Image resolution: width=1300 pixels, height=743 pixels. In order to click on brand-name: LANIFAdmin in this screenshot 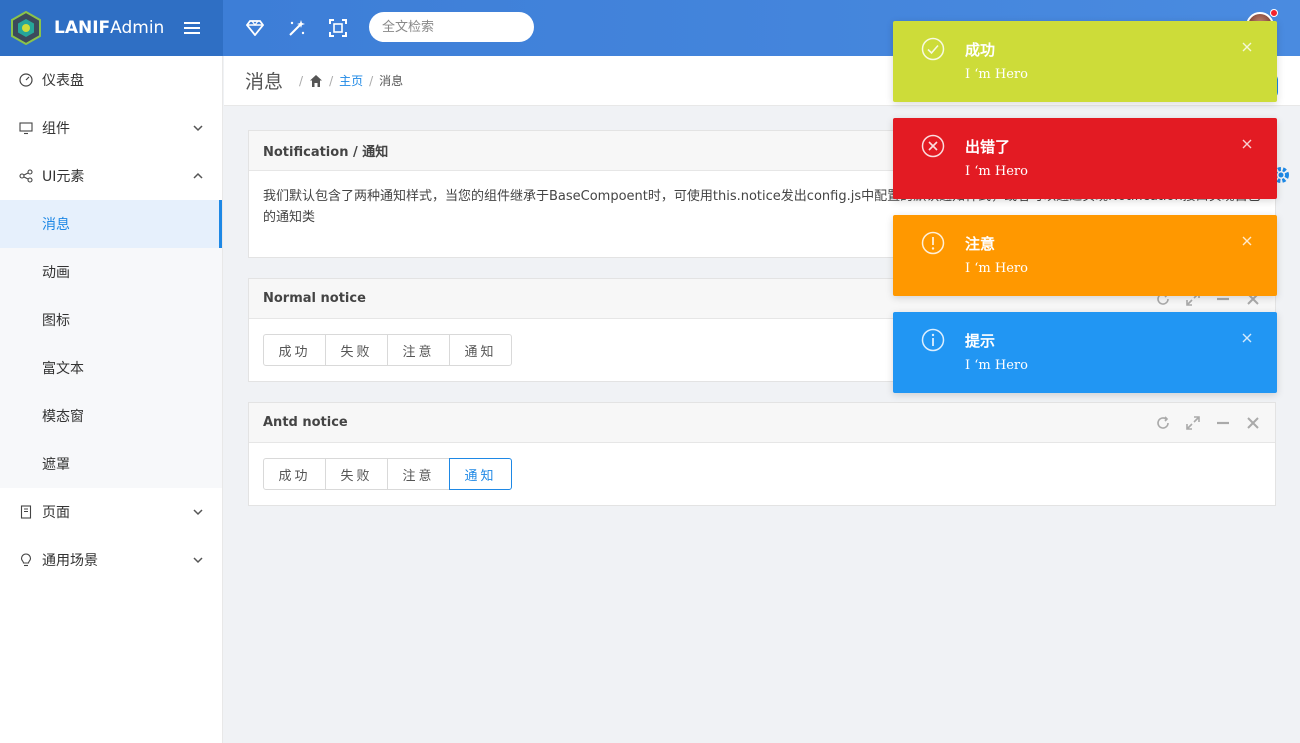, I will do `click(109, 28)`.